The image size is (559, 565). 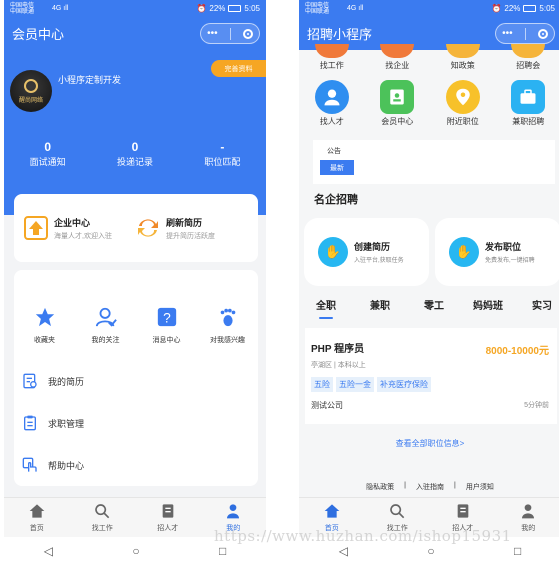 I want to click on battery-percent: 22%, so click(x=217, y=8).